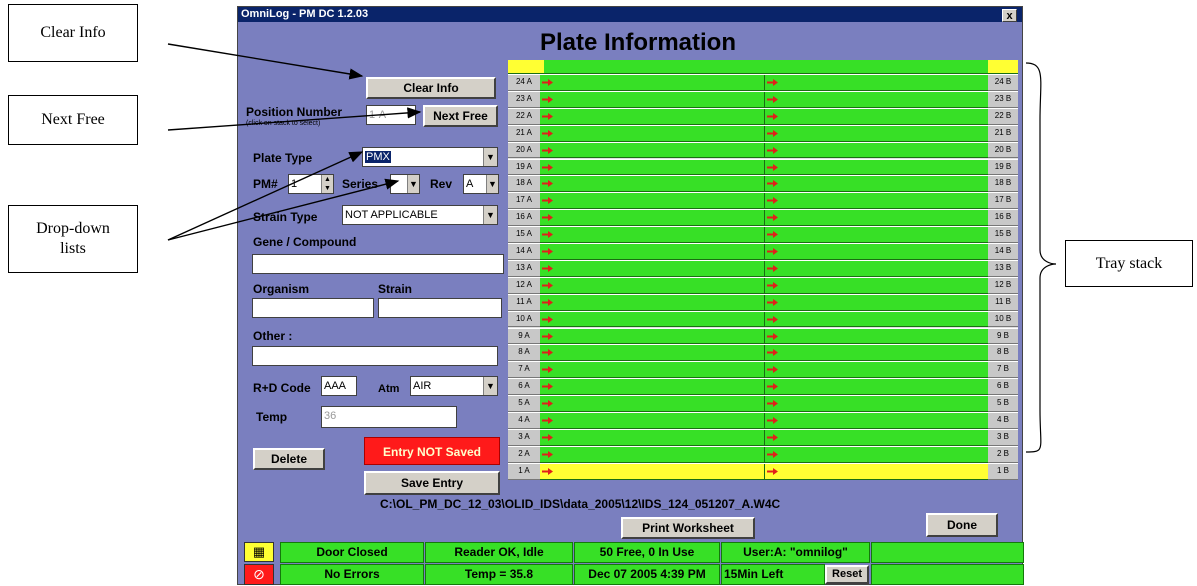  What do you see at coordinates (1003, 167) in the screenshot?
I see `tray-label-right: 19 B` at bounding box center [1003, 167].